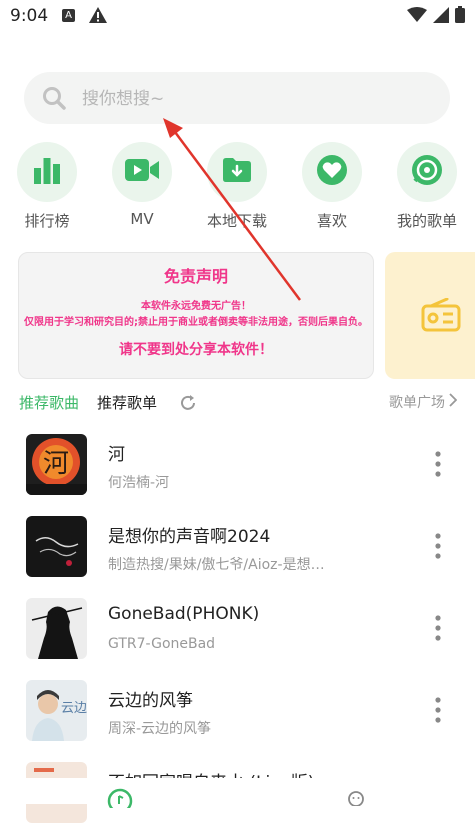 Image resolution: width=475 pixels, height=834 pixels. Describe the element at coordinates (426, 221) in the screenshot. I see `category-label: 我的歌单` at that location.